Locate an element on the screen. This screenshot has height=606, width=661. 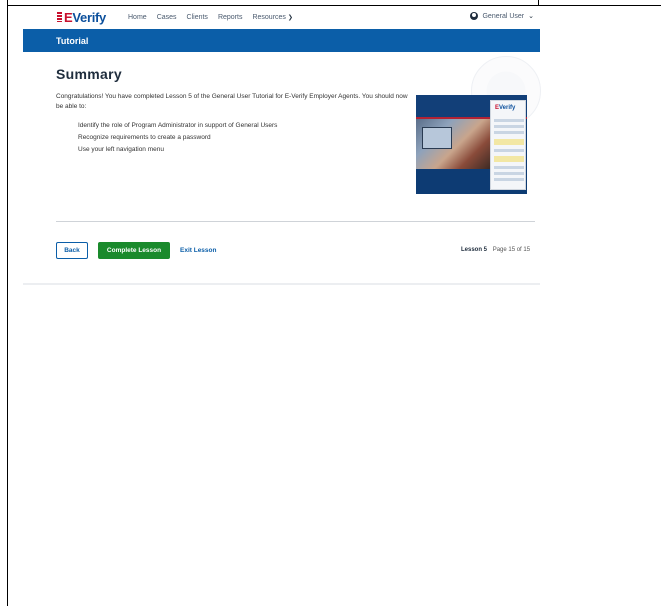
user-menu: General User ⌄ is located at coordinates (502, 16).